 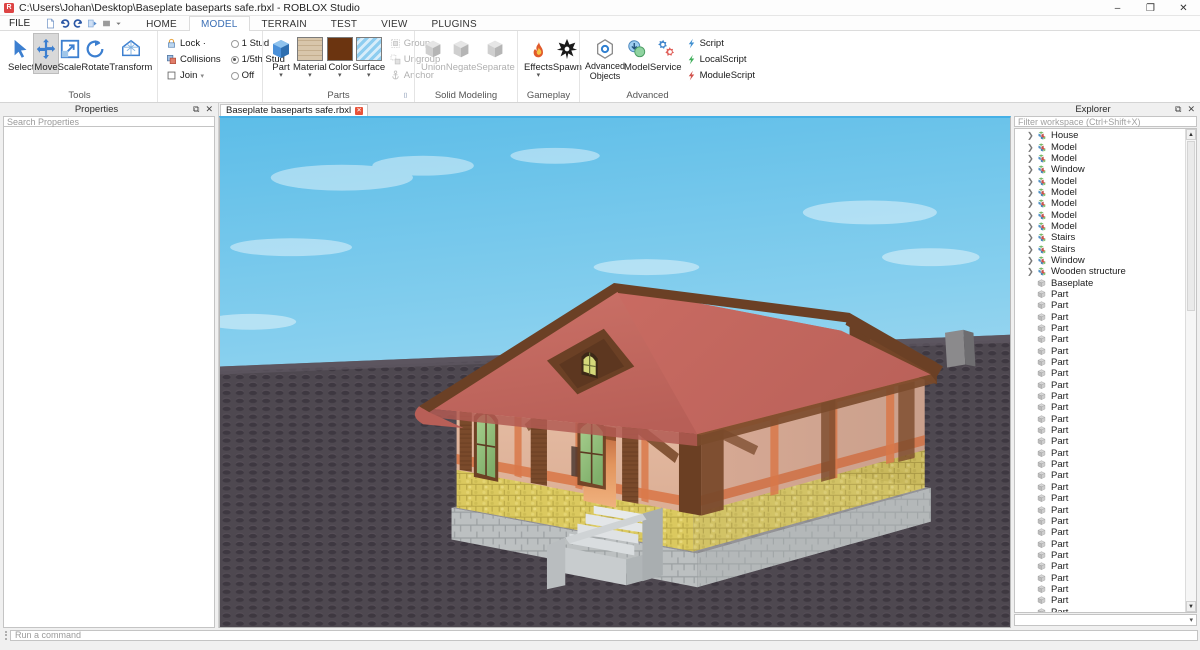 What do you see at coordinates (604, 635) in the screenshot?
I see `command-bar-input: Run a command` at bounding box center [604, 635].